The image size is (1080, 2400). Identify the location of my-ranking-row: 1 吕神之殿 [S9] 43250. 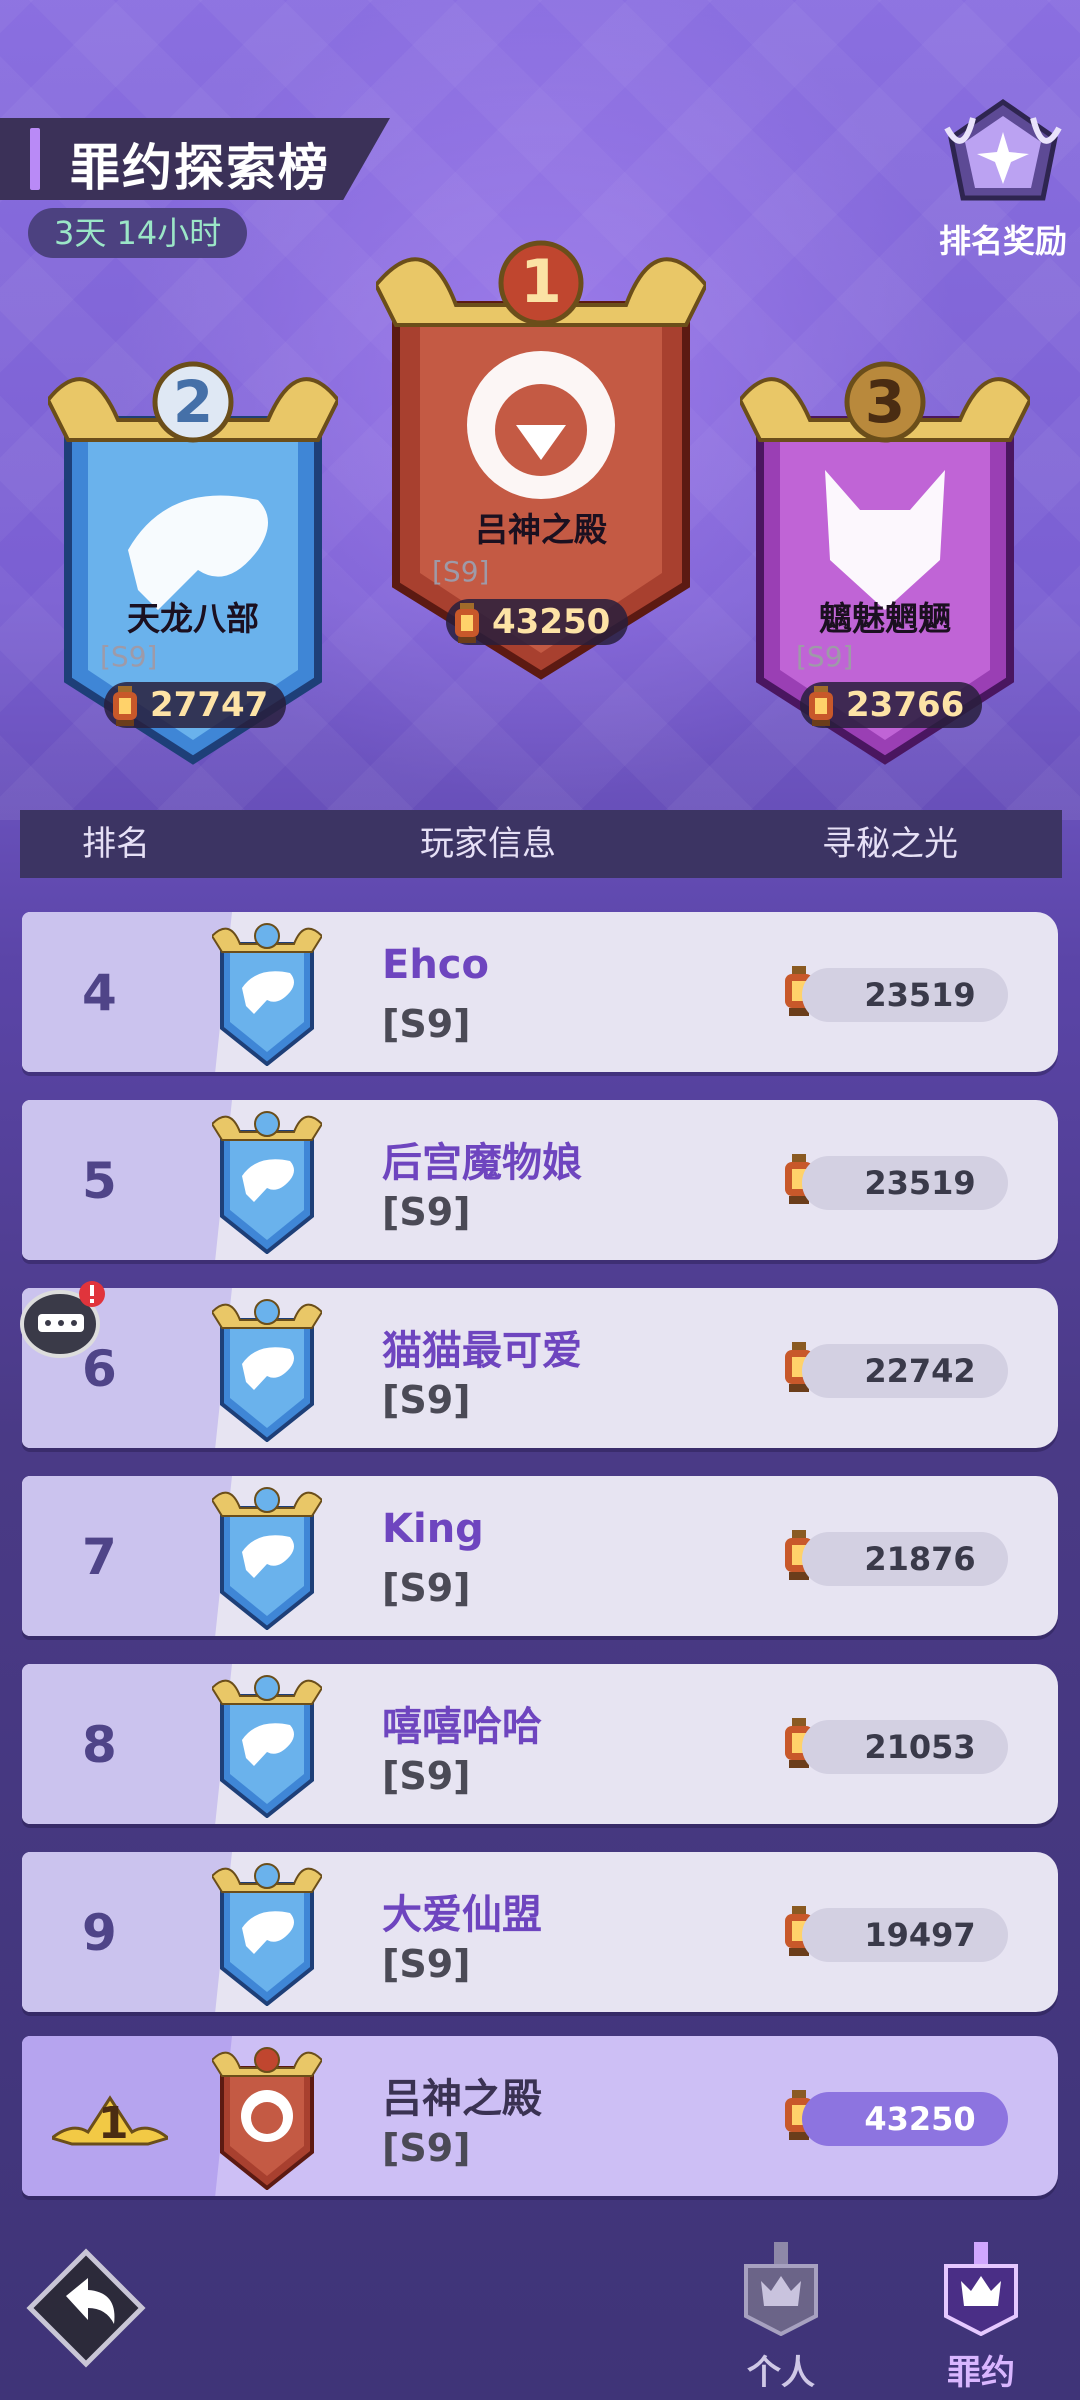
(540, 2116).